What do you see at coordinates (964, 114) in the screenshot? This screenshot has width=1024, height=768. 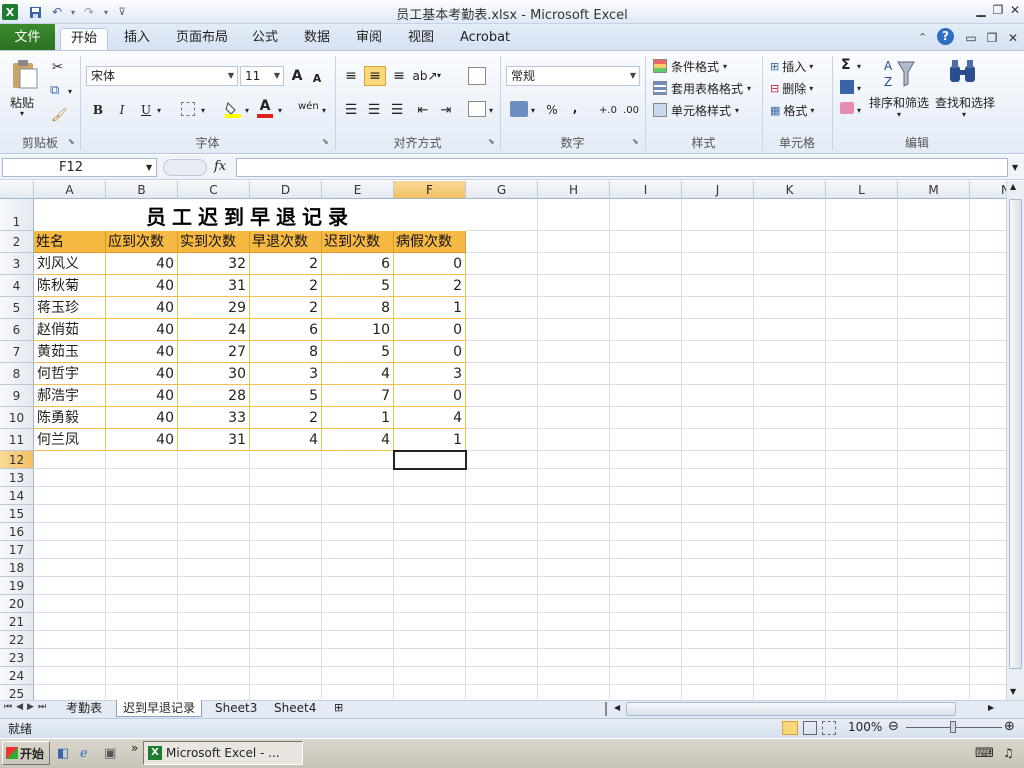 I see `find-dropdown-icon: ▾` at bounding box center [964, 114].